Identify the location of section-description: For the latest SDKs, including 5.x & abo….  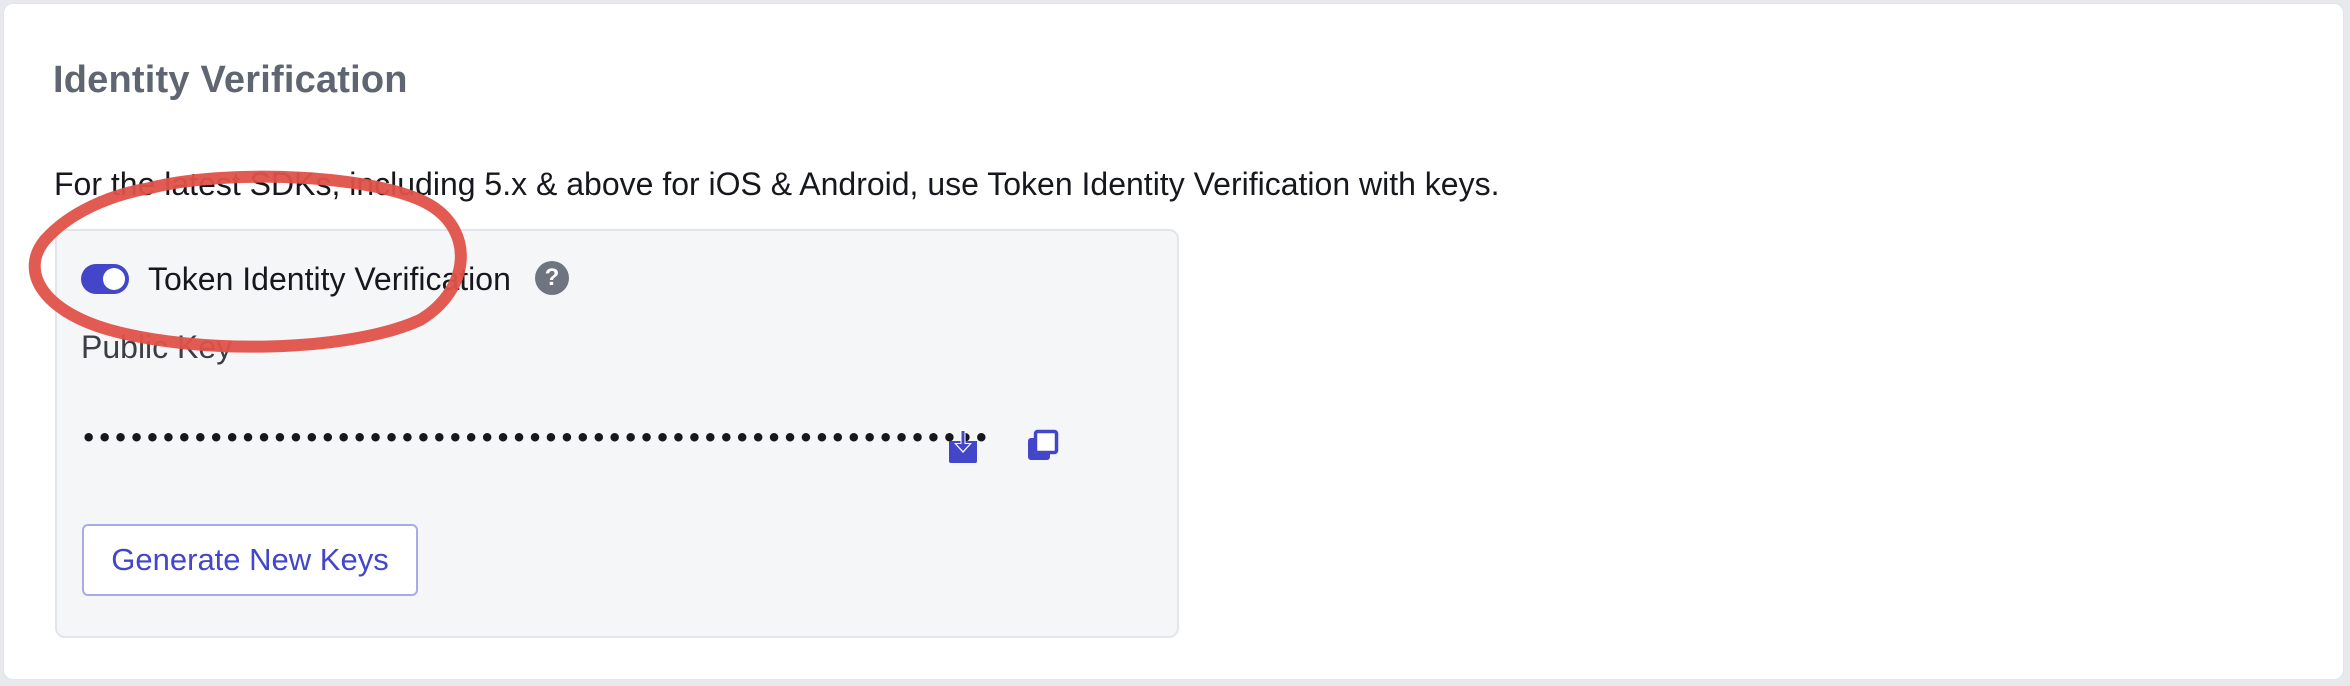
(777, 184).